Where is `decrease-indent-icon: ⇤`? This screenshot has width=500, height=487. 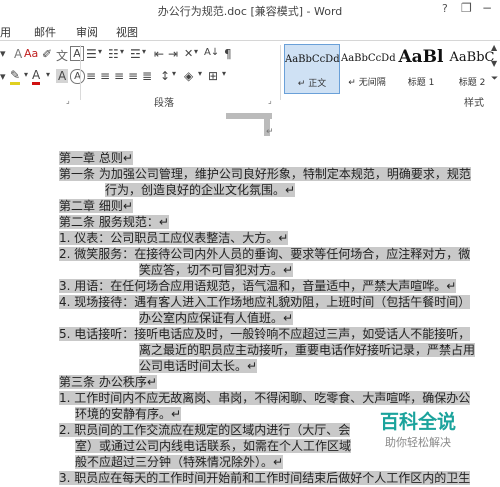
decrease-indent-icon: ⇤ is located at coordinates (159, 54).